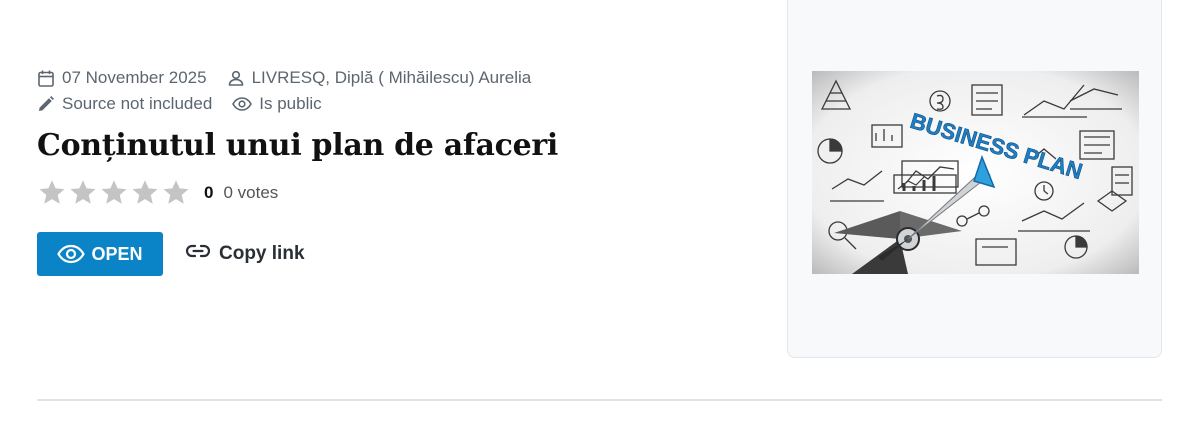  Describe the element at coordinates (236, 78) in the screenshot. I see `user-icon` at that location.